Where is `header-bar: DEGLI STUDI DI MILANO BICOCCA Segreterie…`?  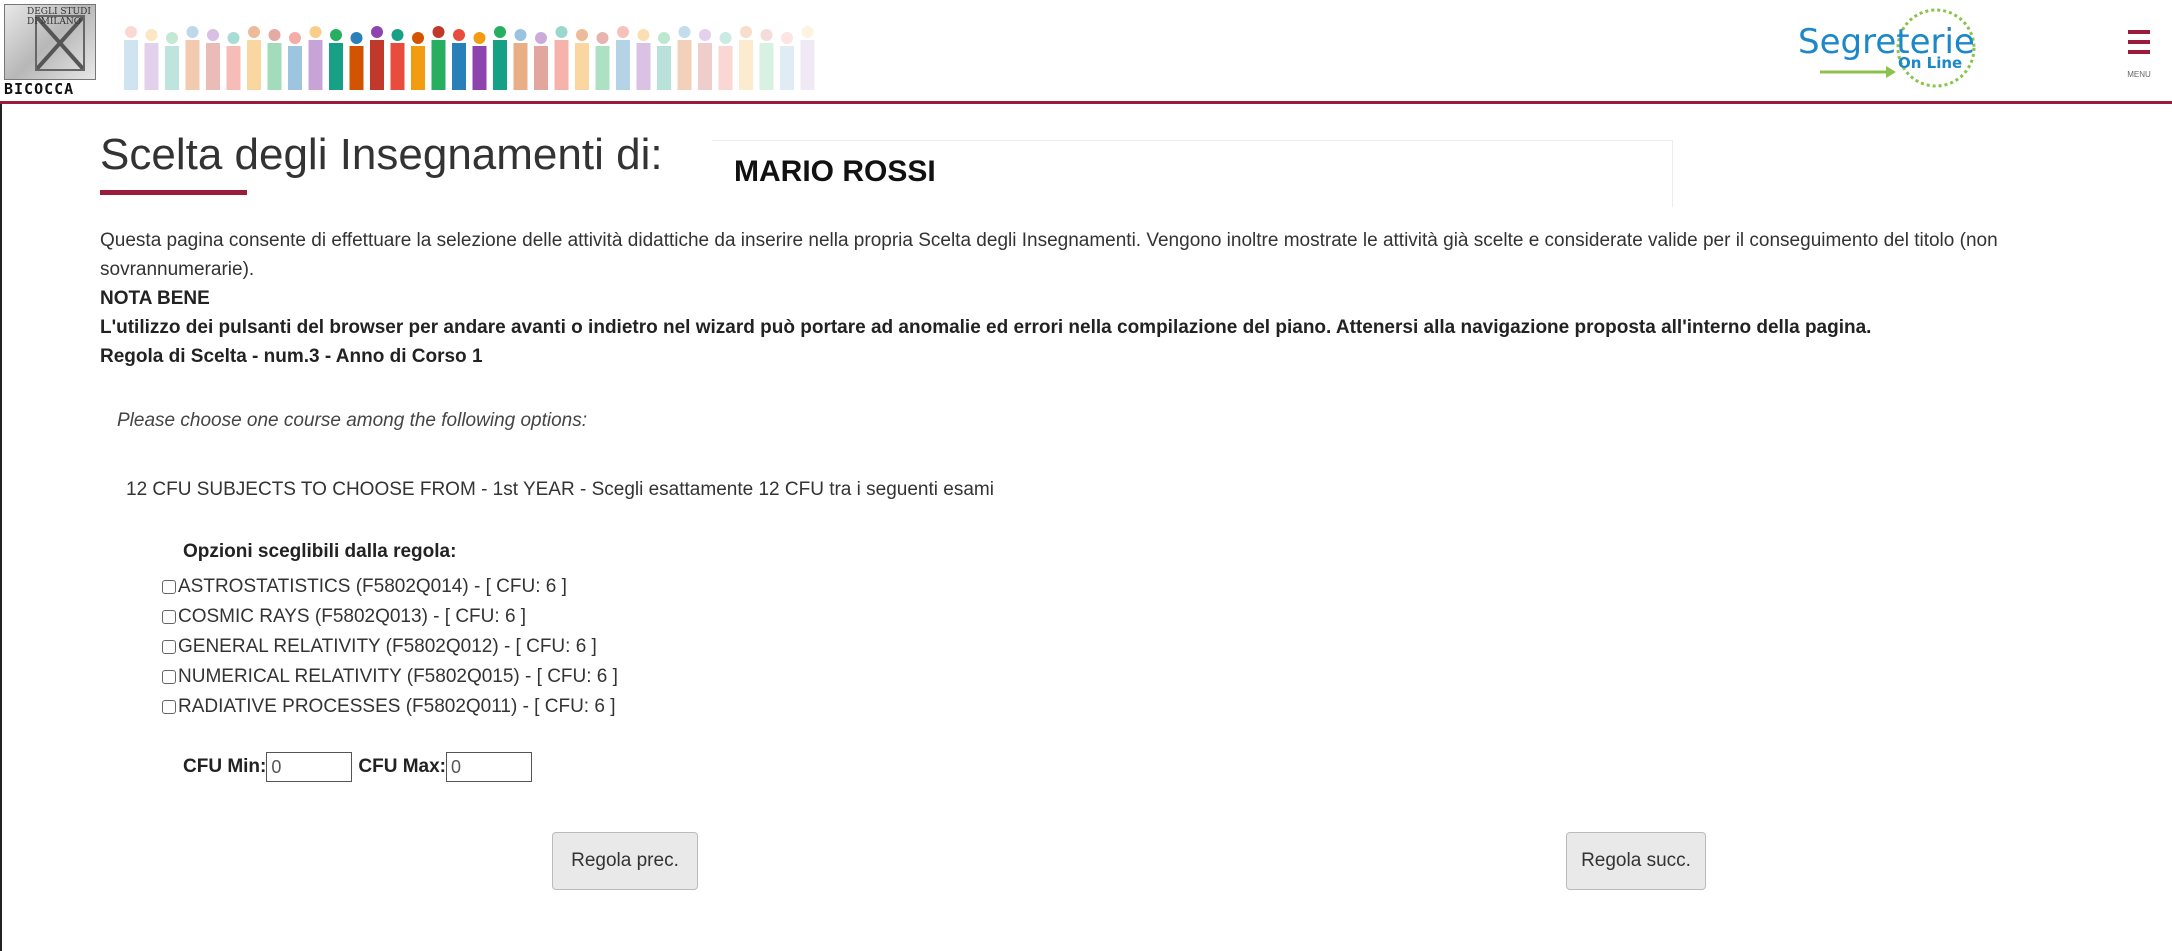
header-bar: DEGLI STUDI DI MILANO BICOCCA Segreterie… is located at coordinates (1086, 52).